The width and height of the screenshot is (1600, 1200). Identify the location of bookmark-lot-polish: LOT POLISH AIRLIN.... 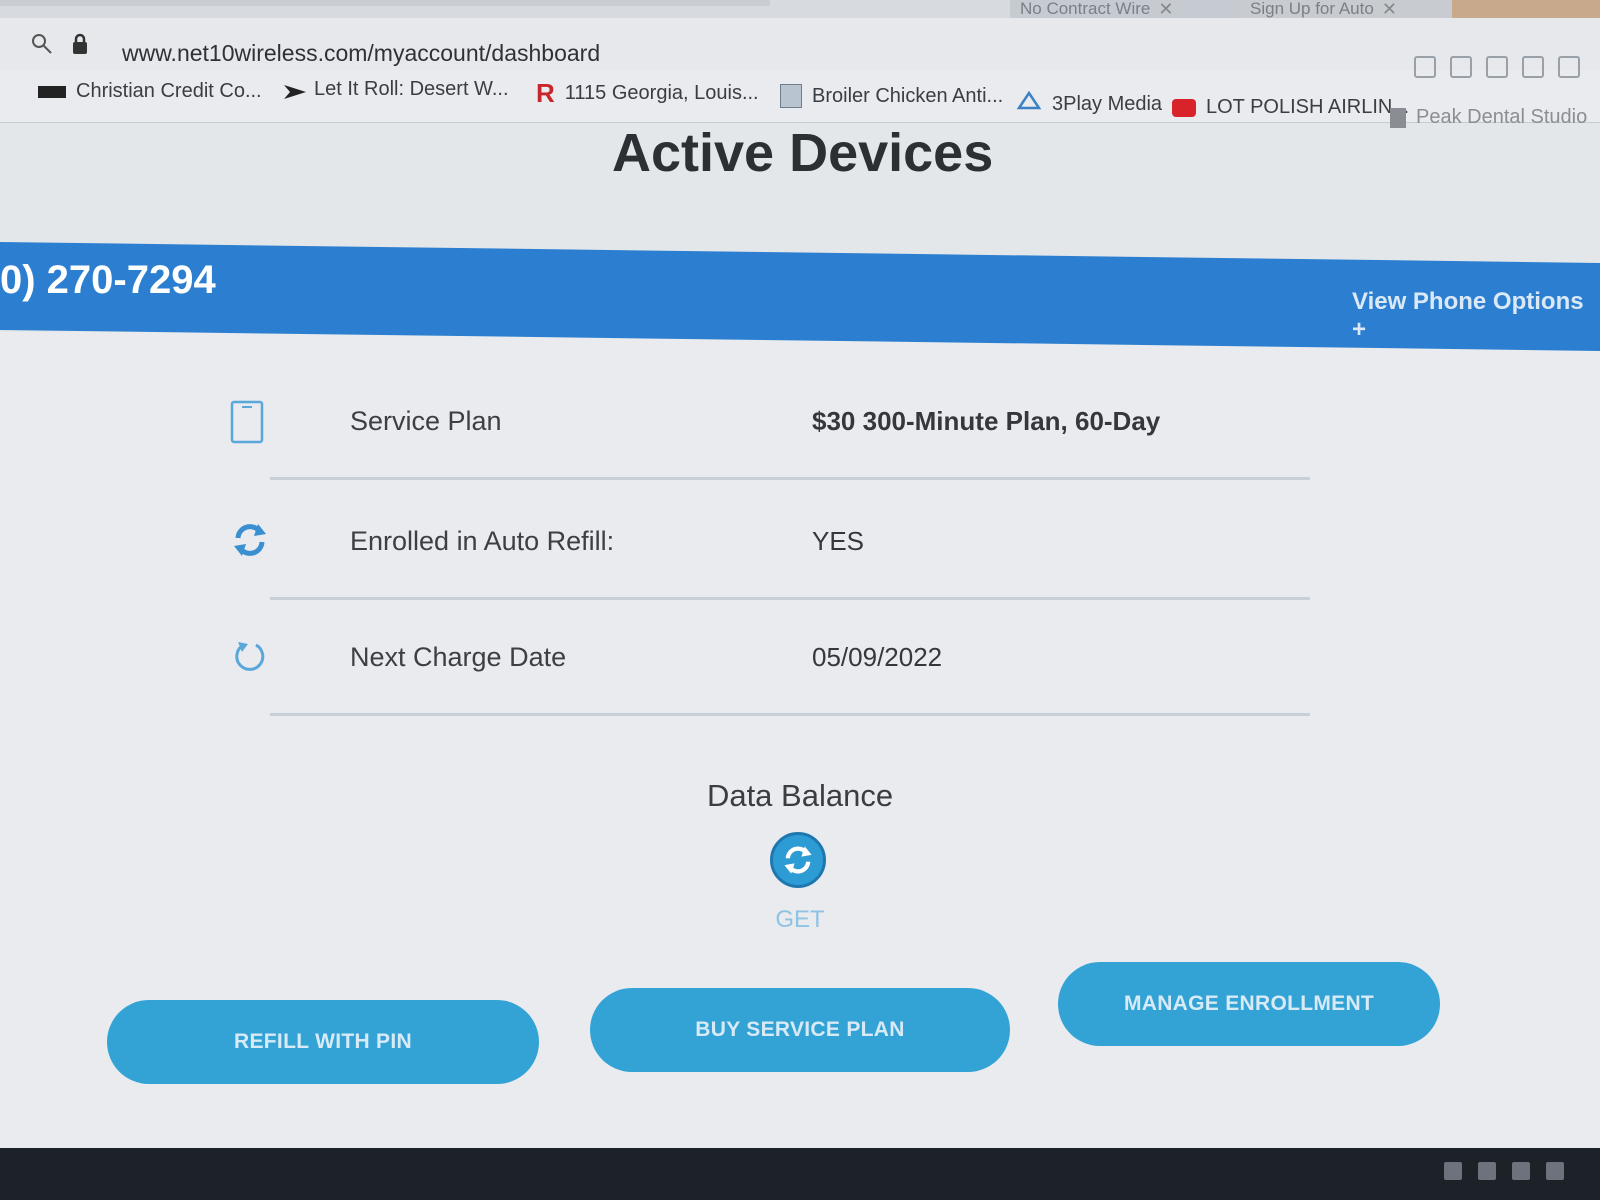
(1290, 107).